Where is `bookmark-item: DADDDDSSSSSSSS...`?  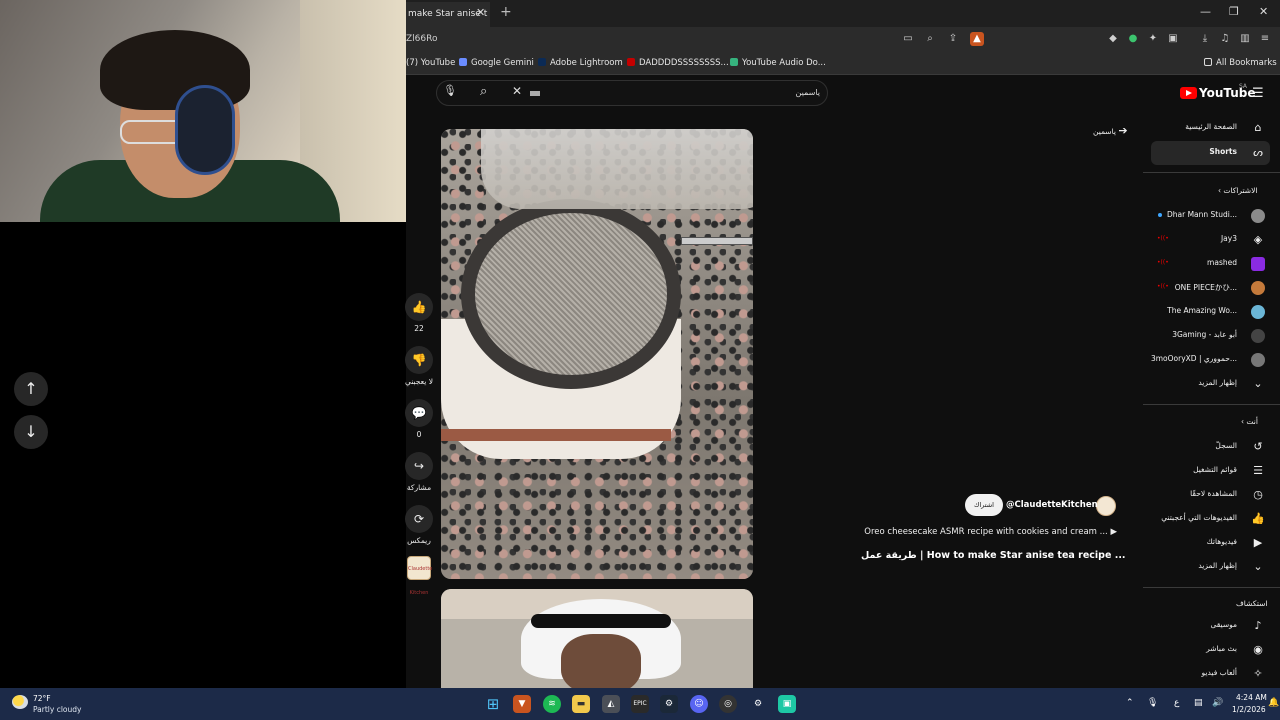
bookmark-item: DADDDDSSSSSSSS... is located at coordinates (678, 63).